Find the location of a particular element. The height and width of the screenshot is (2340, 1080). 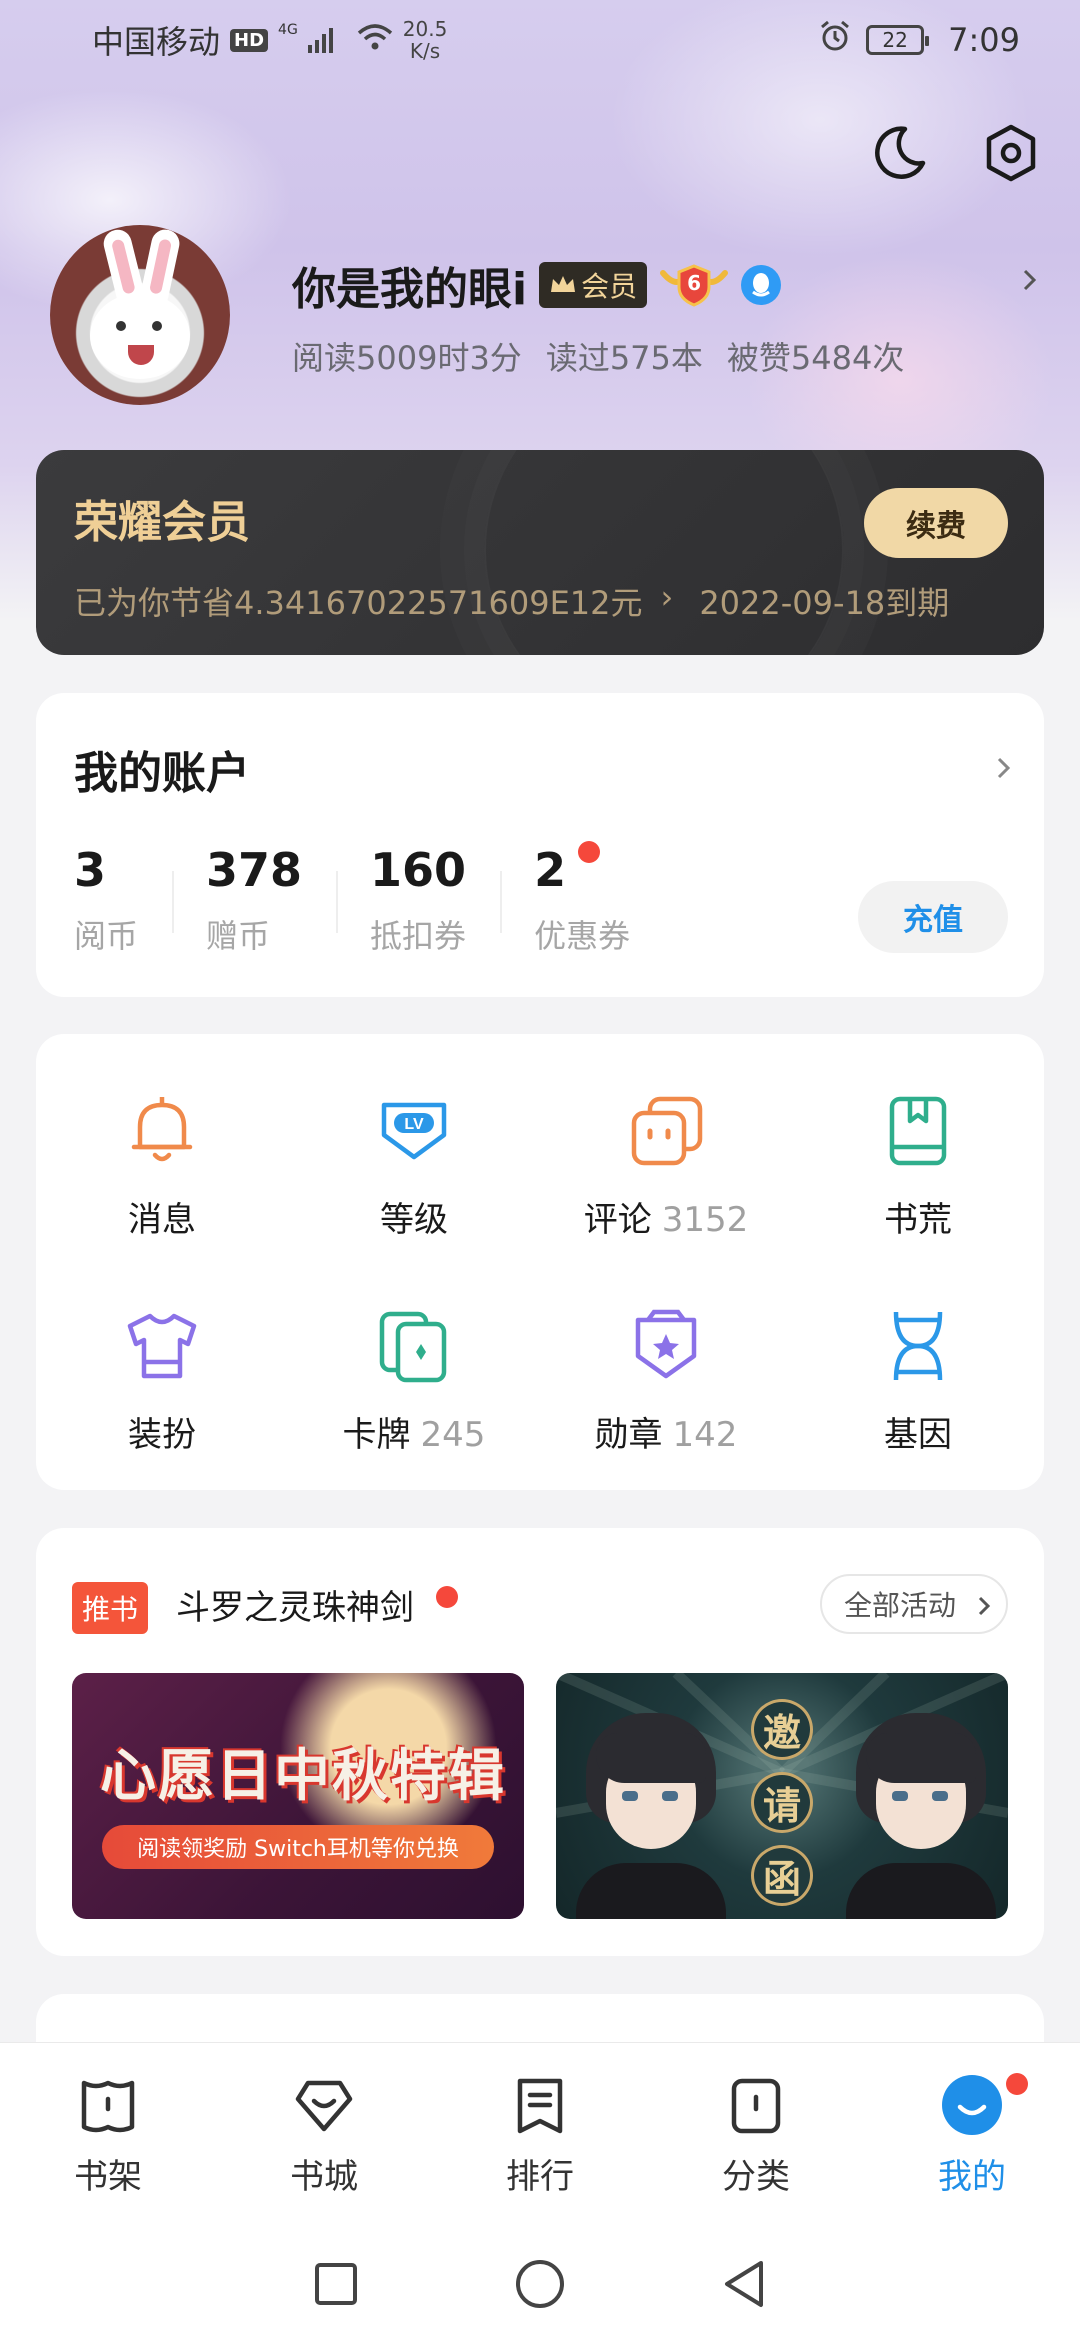

recent-apps-button is located at coordinates (336, 2286).